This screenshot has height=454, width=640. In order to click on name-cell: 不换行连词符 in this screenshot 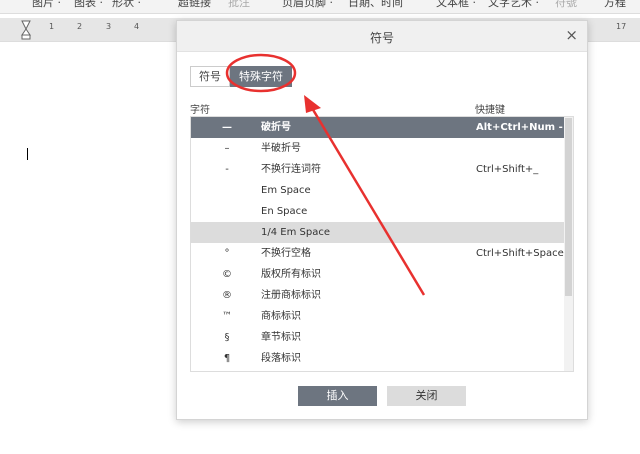, I will do `click(291, 169)`.